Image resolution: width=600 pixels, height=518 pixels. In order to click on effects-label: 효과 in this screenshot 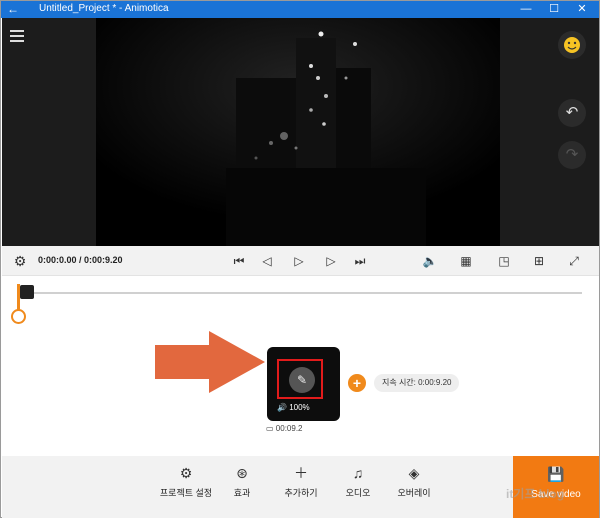, I will do `click(242, 493)`.